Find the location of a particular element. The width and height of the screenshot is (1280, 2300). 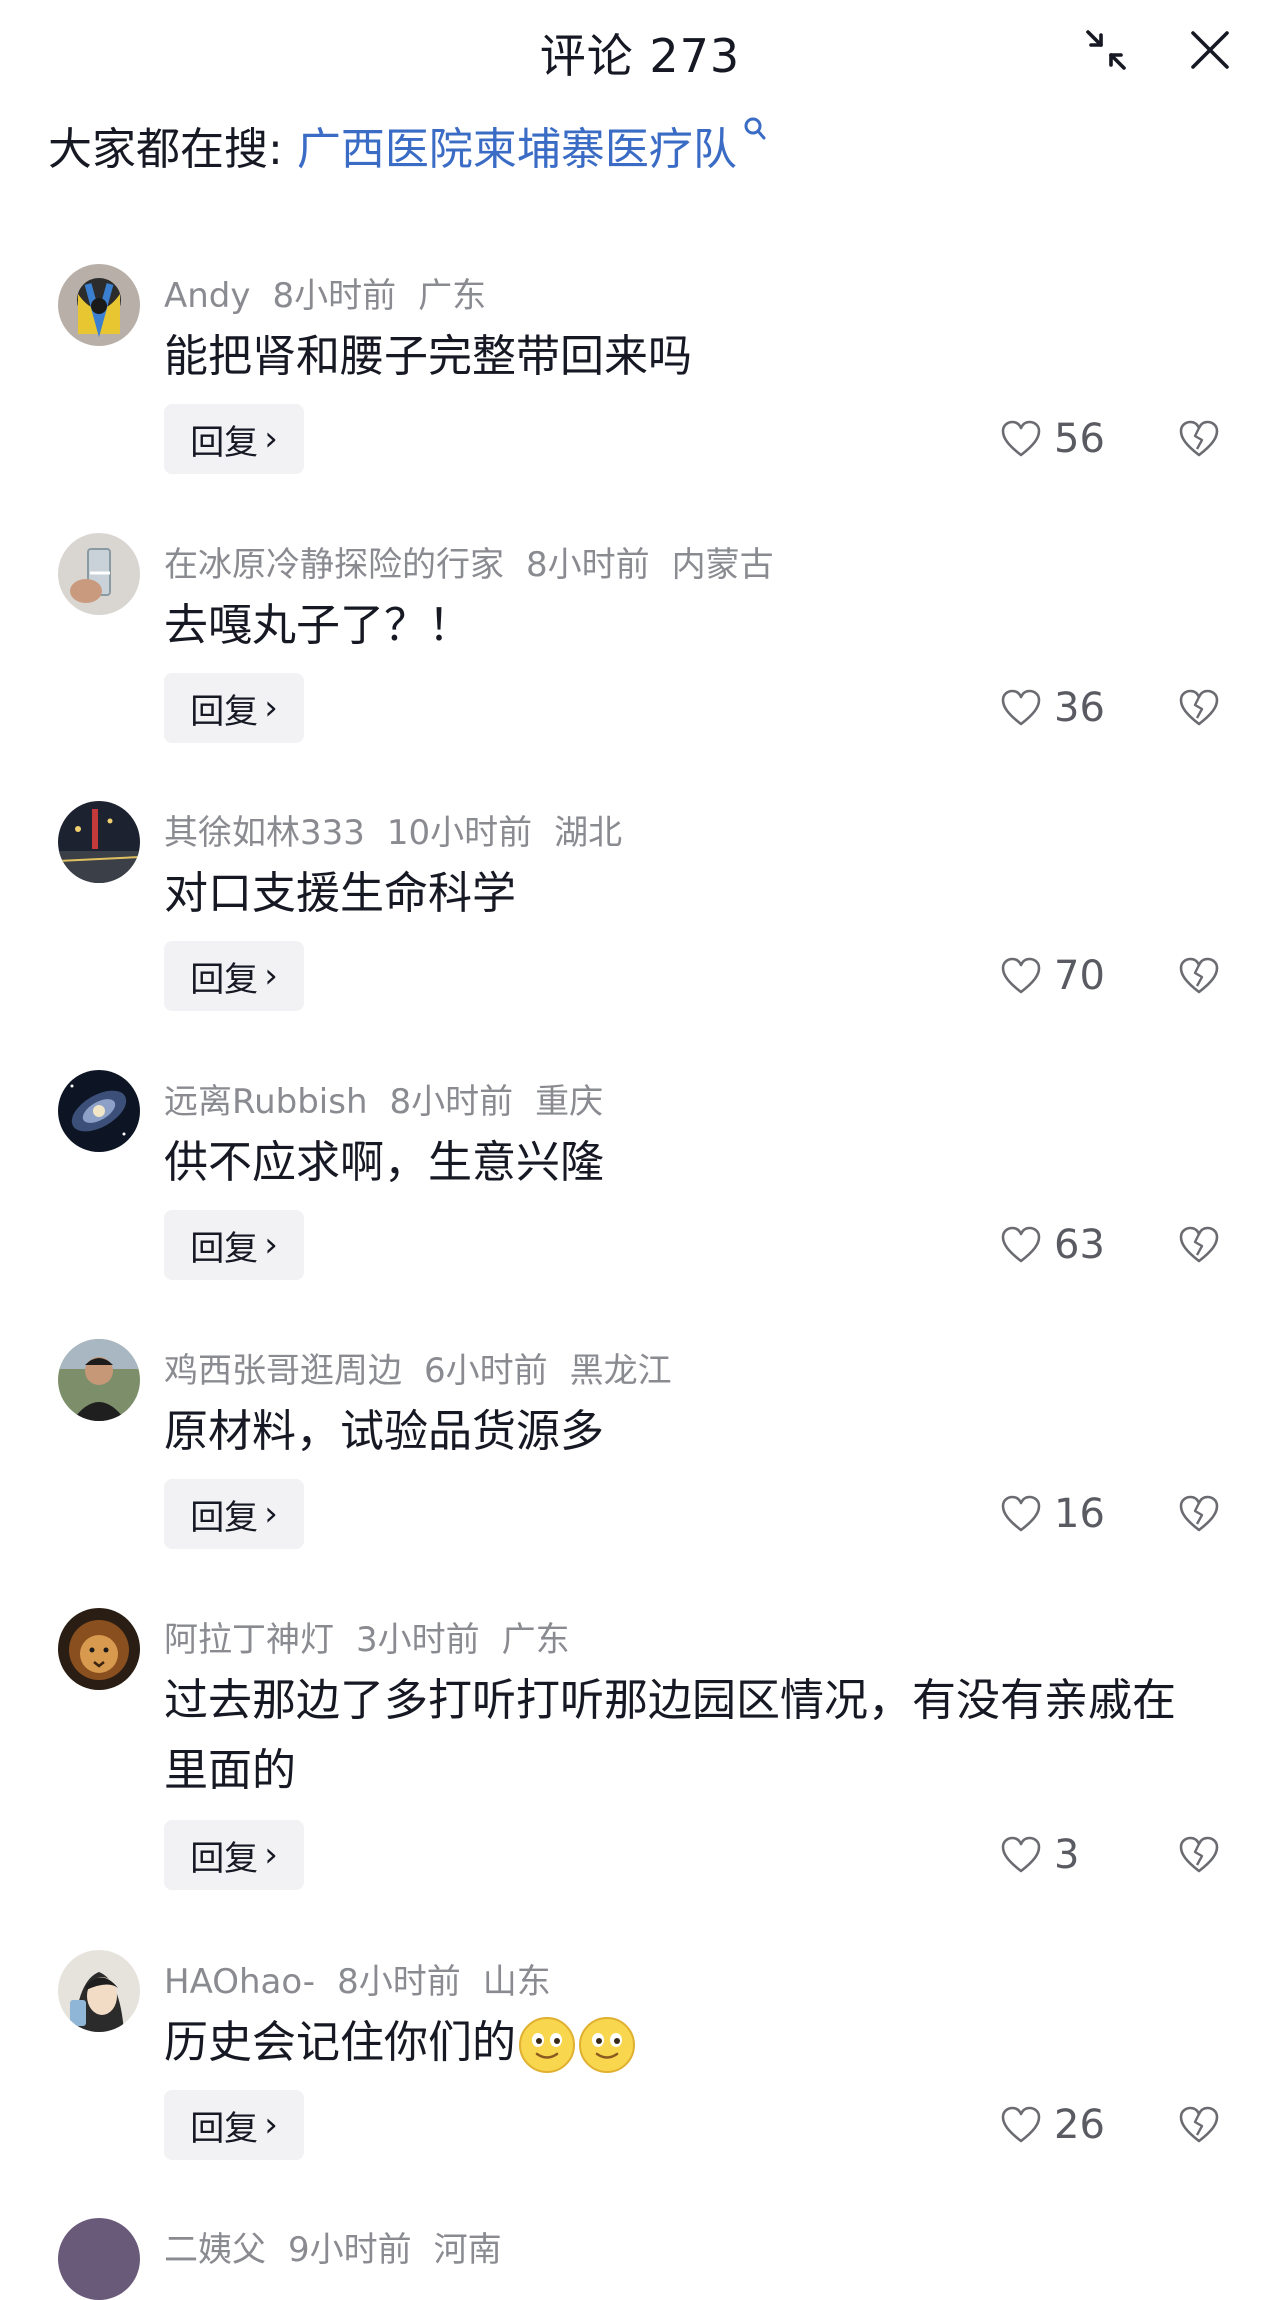

comment-meta: 二姨父 9小时前 河南 is located at coordinates (344, 2246).